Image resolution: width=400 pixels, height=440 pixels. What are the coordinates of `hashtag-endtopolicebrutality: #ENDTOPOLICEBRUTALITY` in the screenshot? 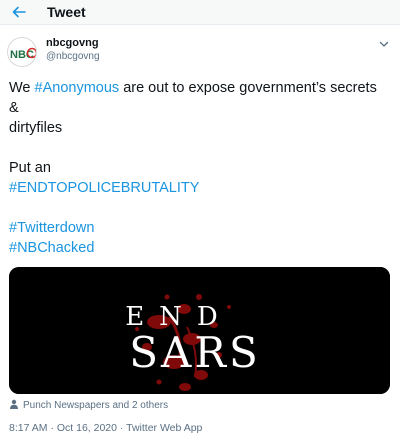 It's located at (202, 188).